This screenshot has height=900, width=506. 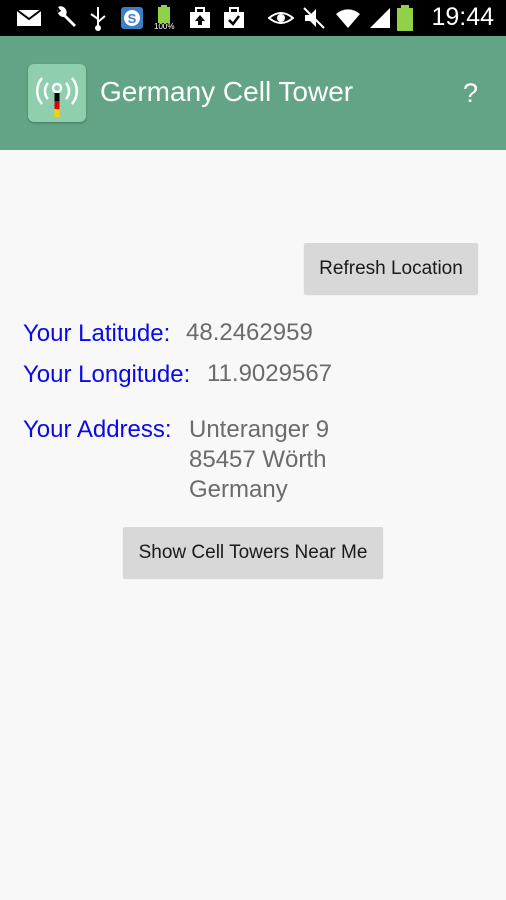 I want to click on s-app-icon: S, so click(x=132, y=18).